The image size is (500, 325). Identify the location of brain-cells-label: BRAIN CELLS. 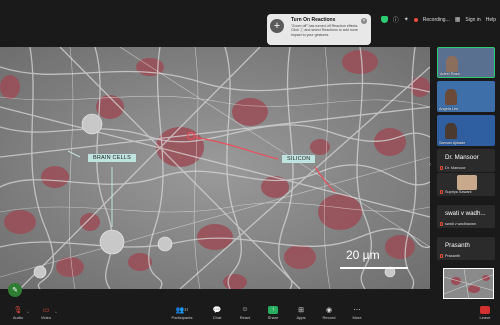
(112, 158).